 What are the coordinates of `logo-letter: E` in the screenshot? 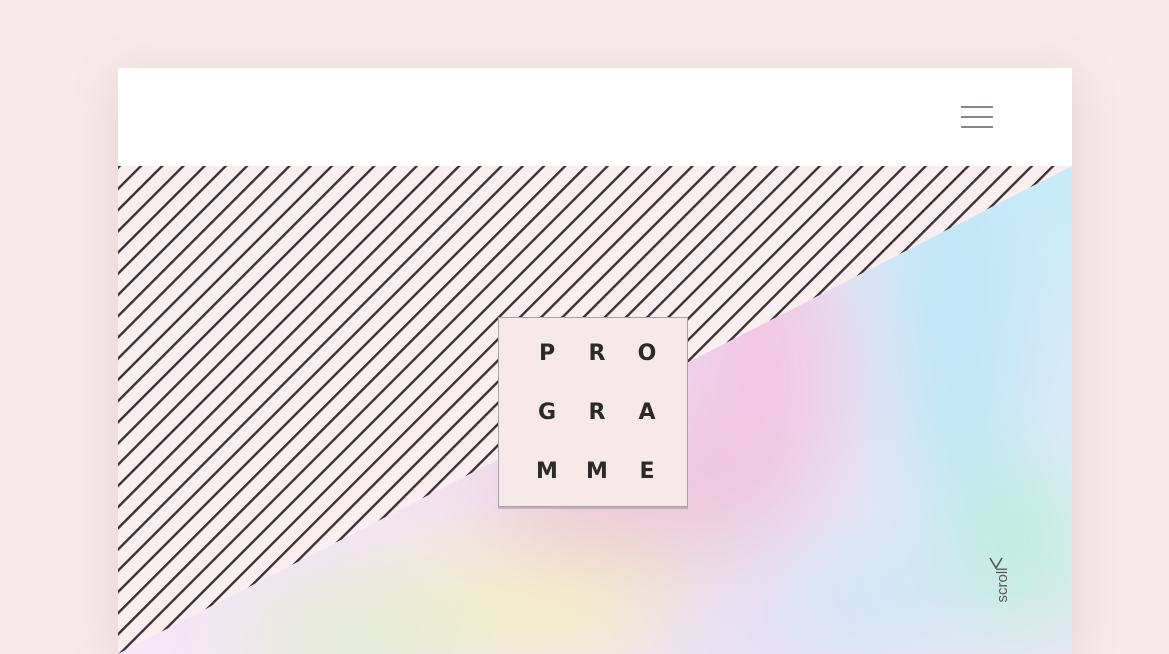 It's located at (647, 471).